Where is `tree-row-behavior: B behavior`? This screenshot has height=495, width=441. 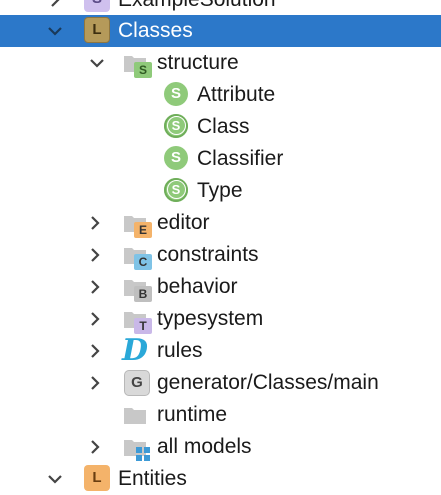 tree-row-behavior: B behavior is located at coordinates (220, 287).